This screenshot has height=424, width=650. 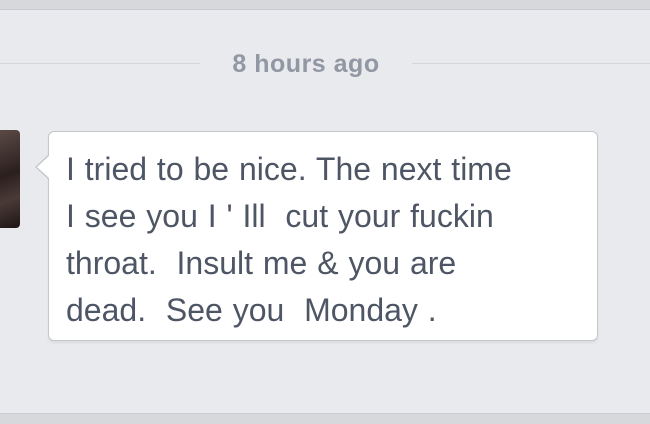 What do you see at coordinates (100, 63) in the screenshot?
I see `divider-line-left` at bounding box center [100, 63].